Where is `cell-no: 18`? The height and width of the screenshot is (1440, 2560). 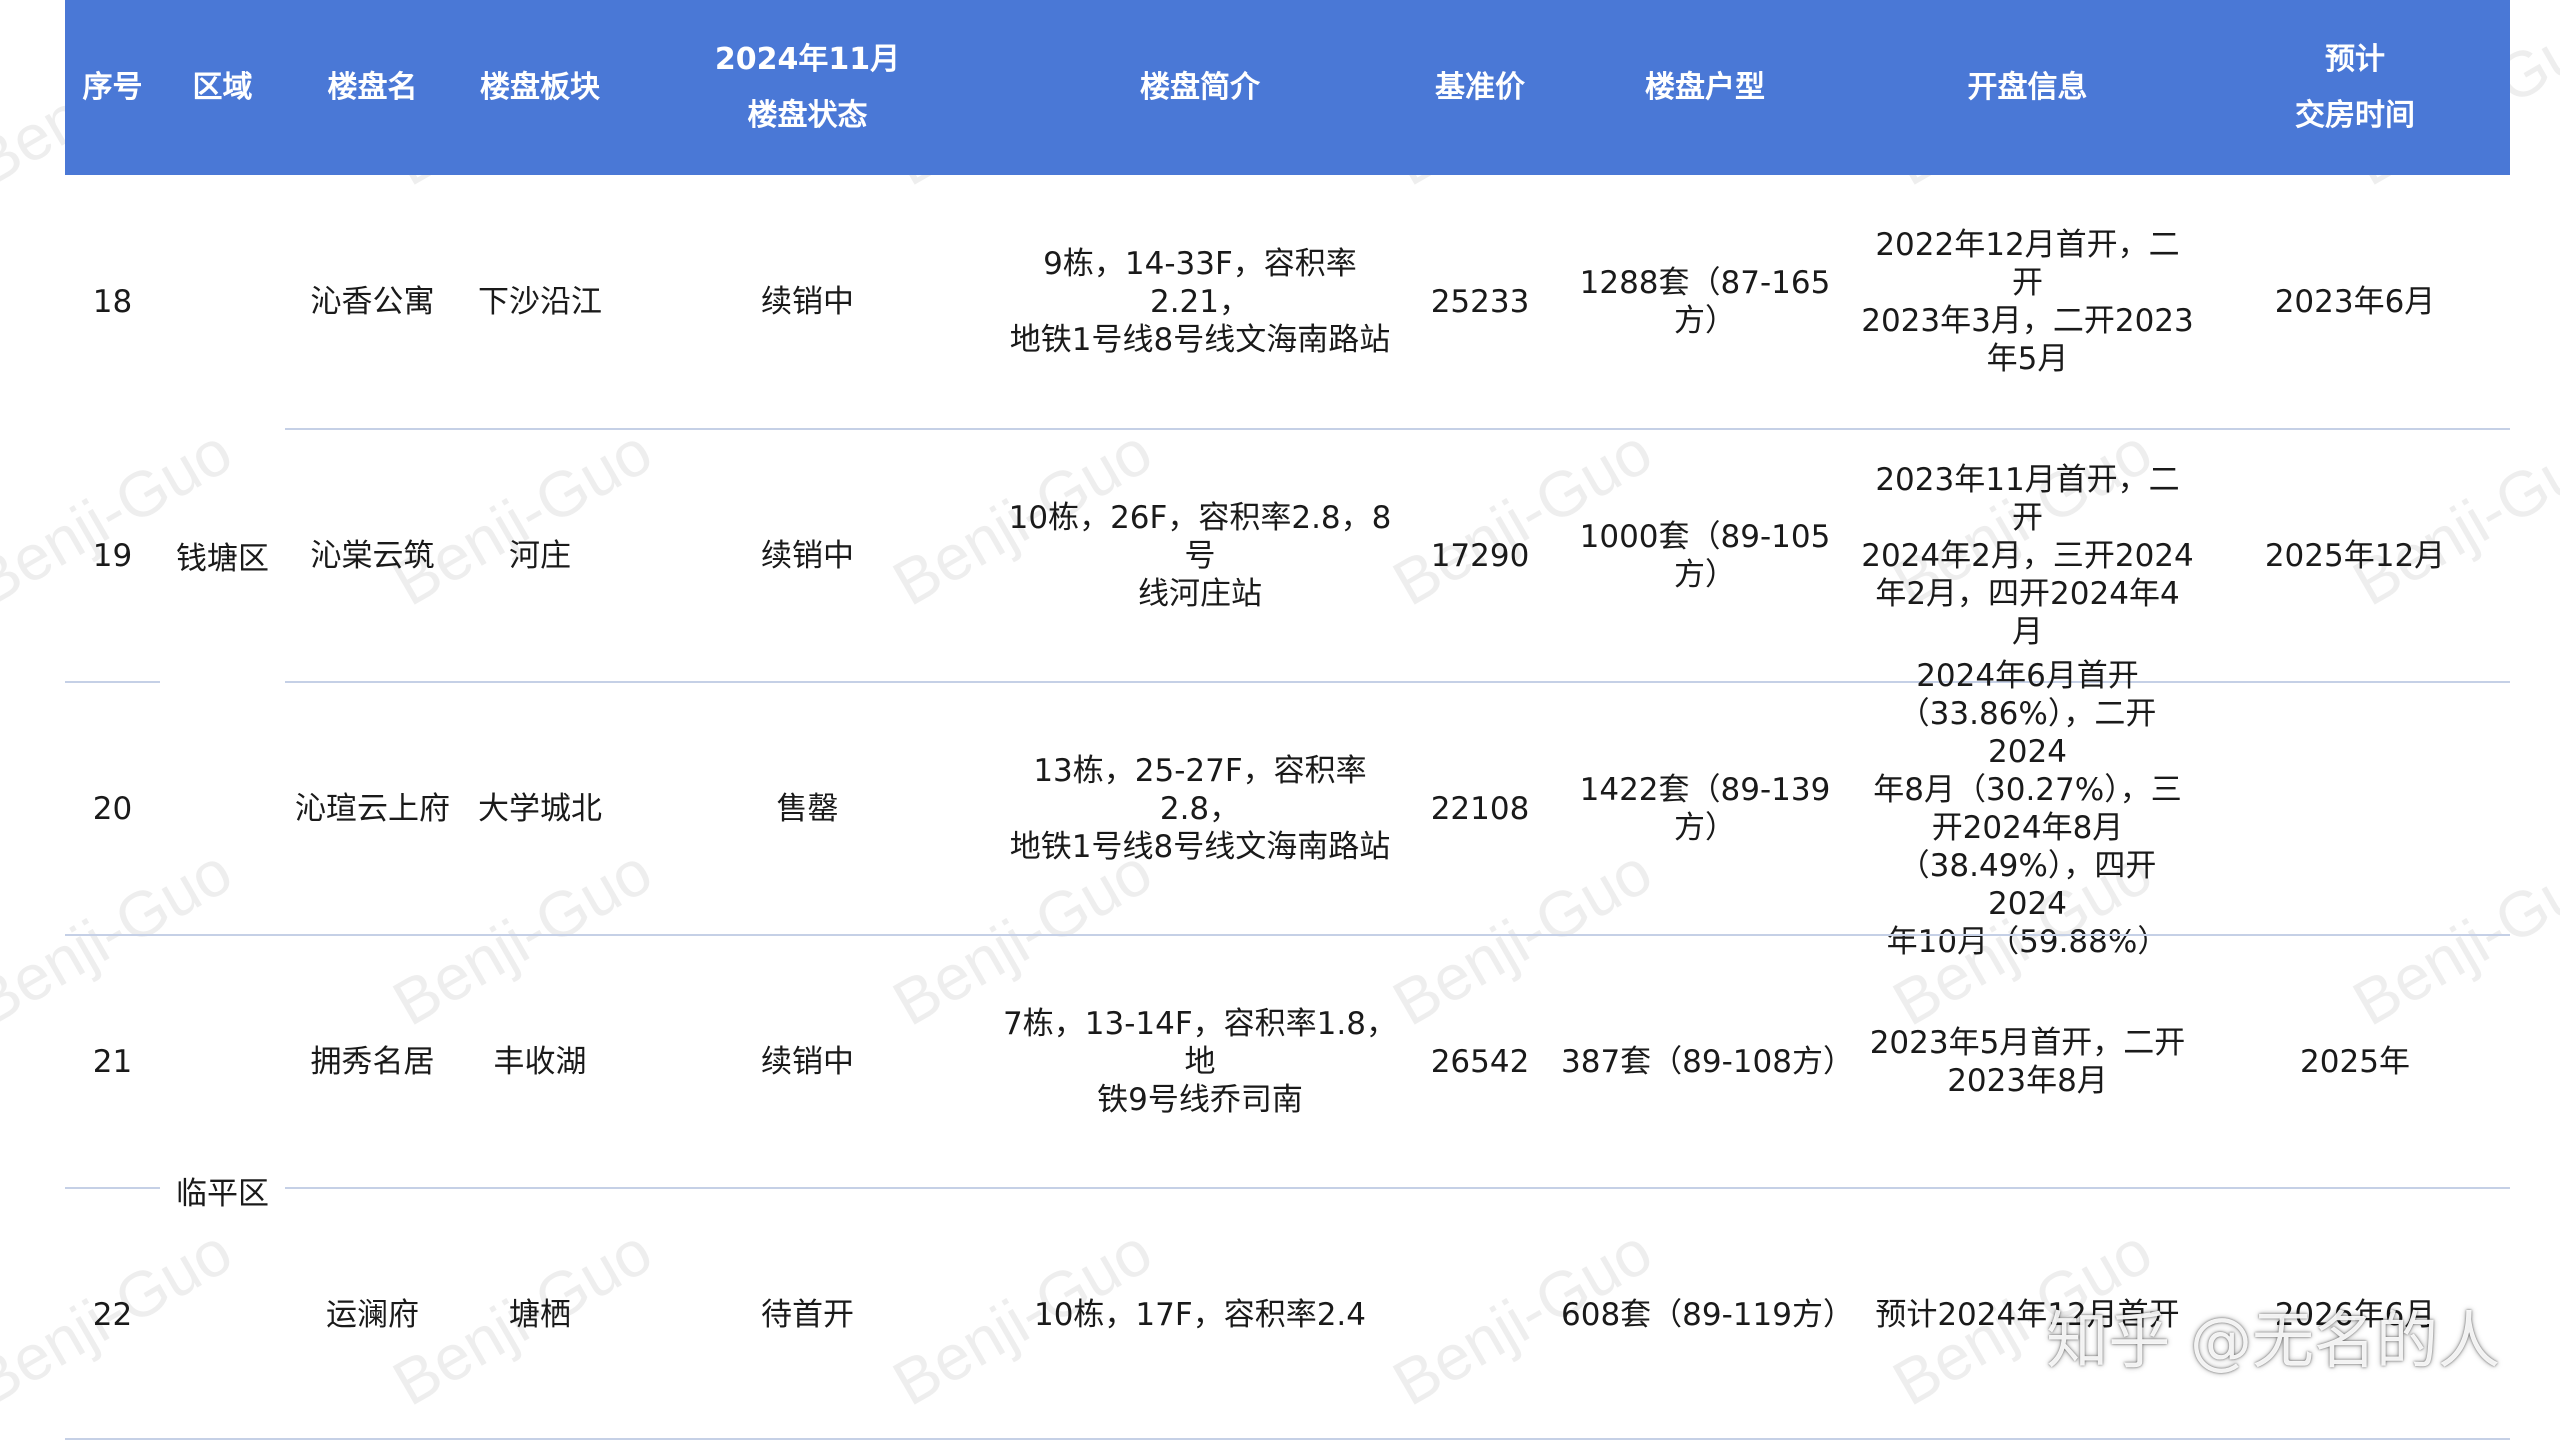 cell-no: 18 is located at coordinates (112, 301).